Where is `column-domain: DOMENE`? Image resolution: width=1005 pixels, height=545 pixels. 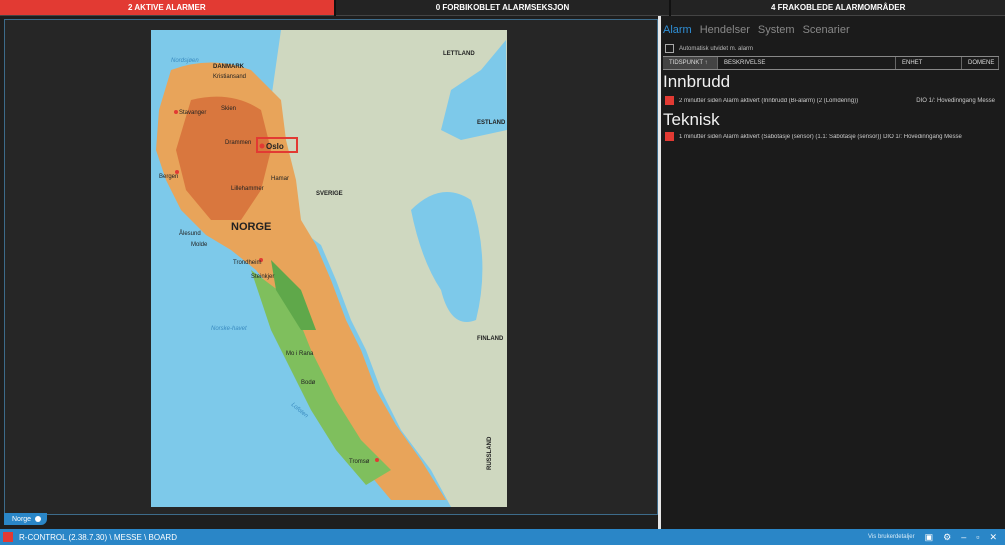 column-domain: DOMENE is located at coordinates (980, 63).